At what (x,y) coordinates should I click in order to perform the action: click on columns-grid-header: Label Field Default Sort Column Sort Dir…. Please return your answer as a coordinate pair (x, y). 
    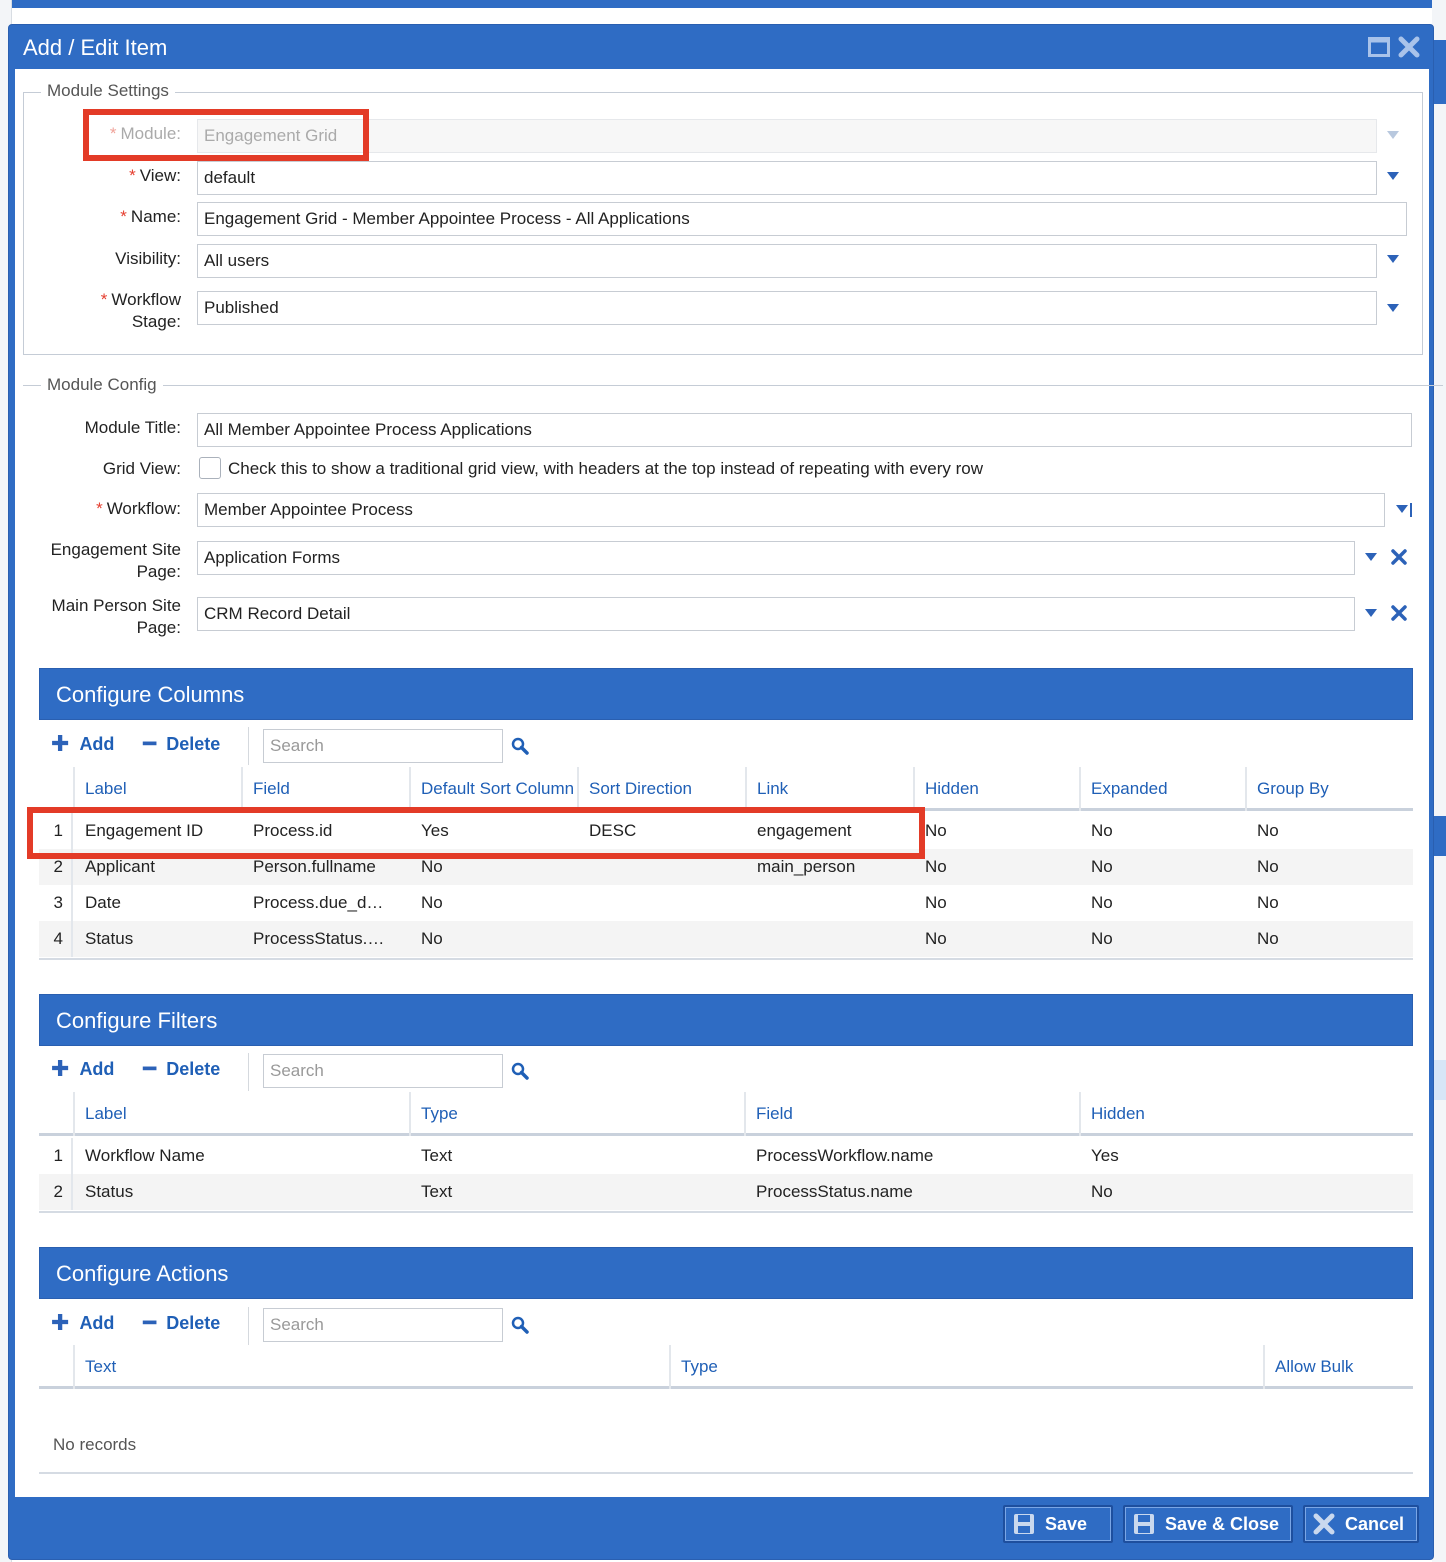
    Looking at the image, I should click on (726, 789).